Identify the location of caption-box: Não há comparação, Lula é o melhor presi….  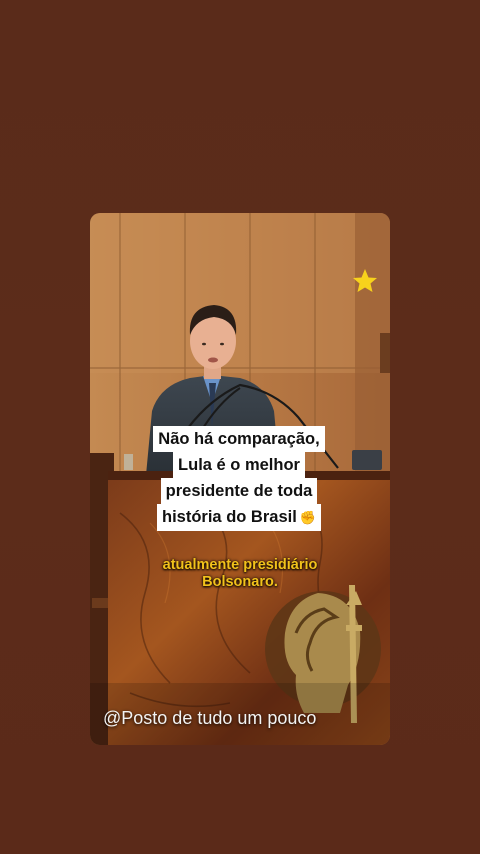
(239, 478).